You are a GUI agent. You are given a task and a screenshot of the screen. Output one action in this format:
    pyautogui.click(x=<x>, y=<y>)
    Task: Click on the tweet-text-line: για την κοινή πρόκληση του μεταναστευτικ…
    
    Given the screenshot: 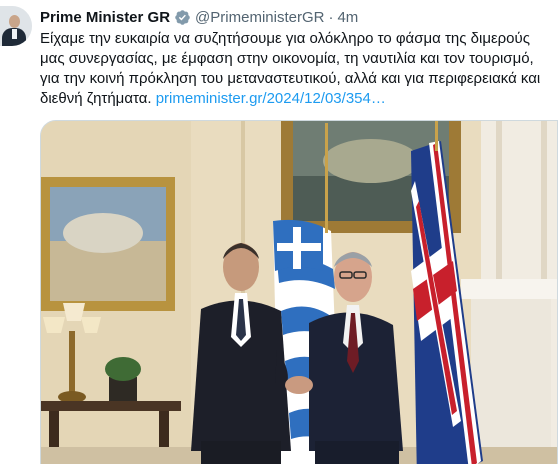 What is the action you would take?
    pyautogui.click(x=290, y=78)
    